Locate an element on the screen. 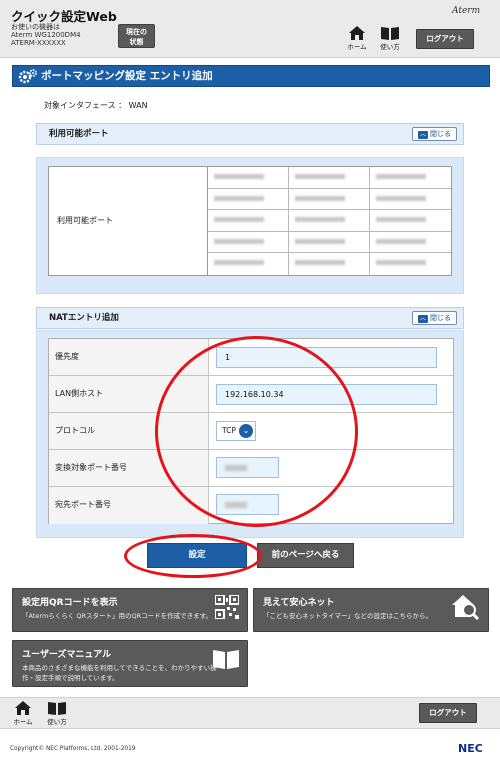  qr-code-icon is located at coordinates (227, 607).